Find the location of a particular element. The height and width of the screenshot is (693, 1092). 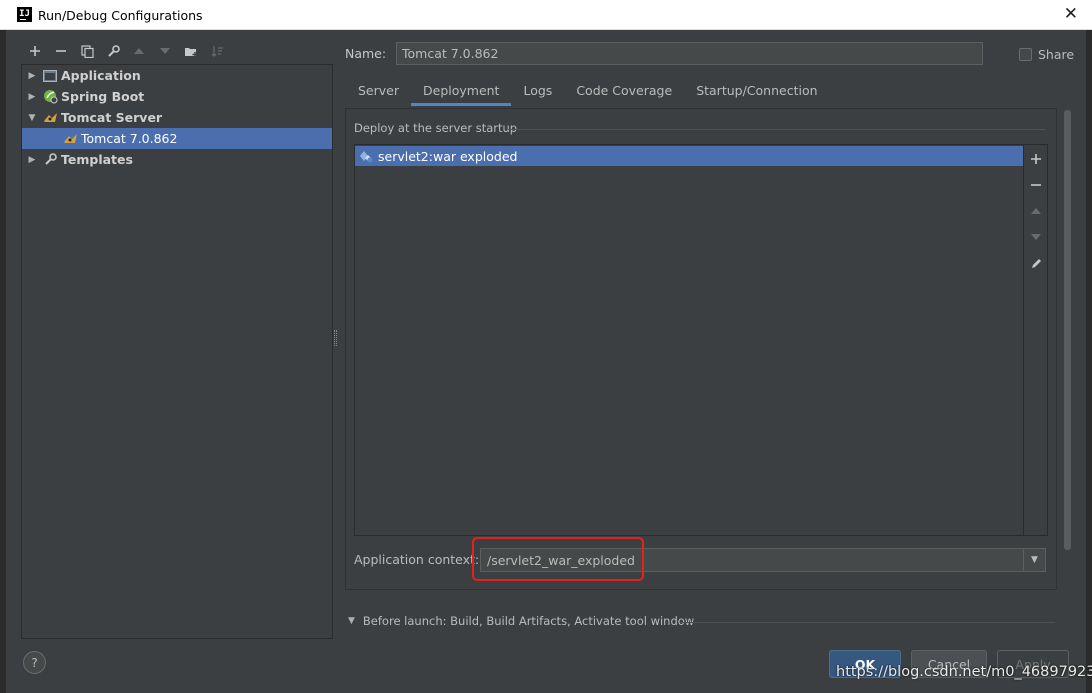

app-context-combobox: /servlet2_war_exploded ▼ is located at coordinates (763, 560).